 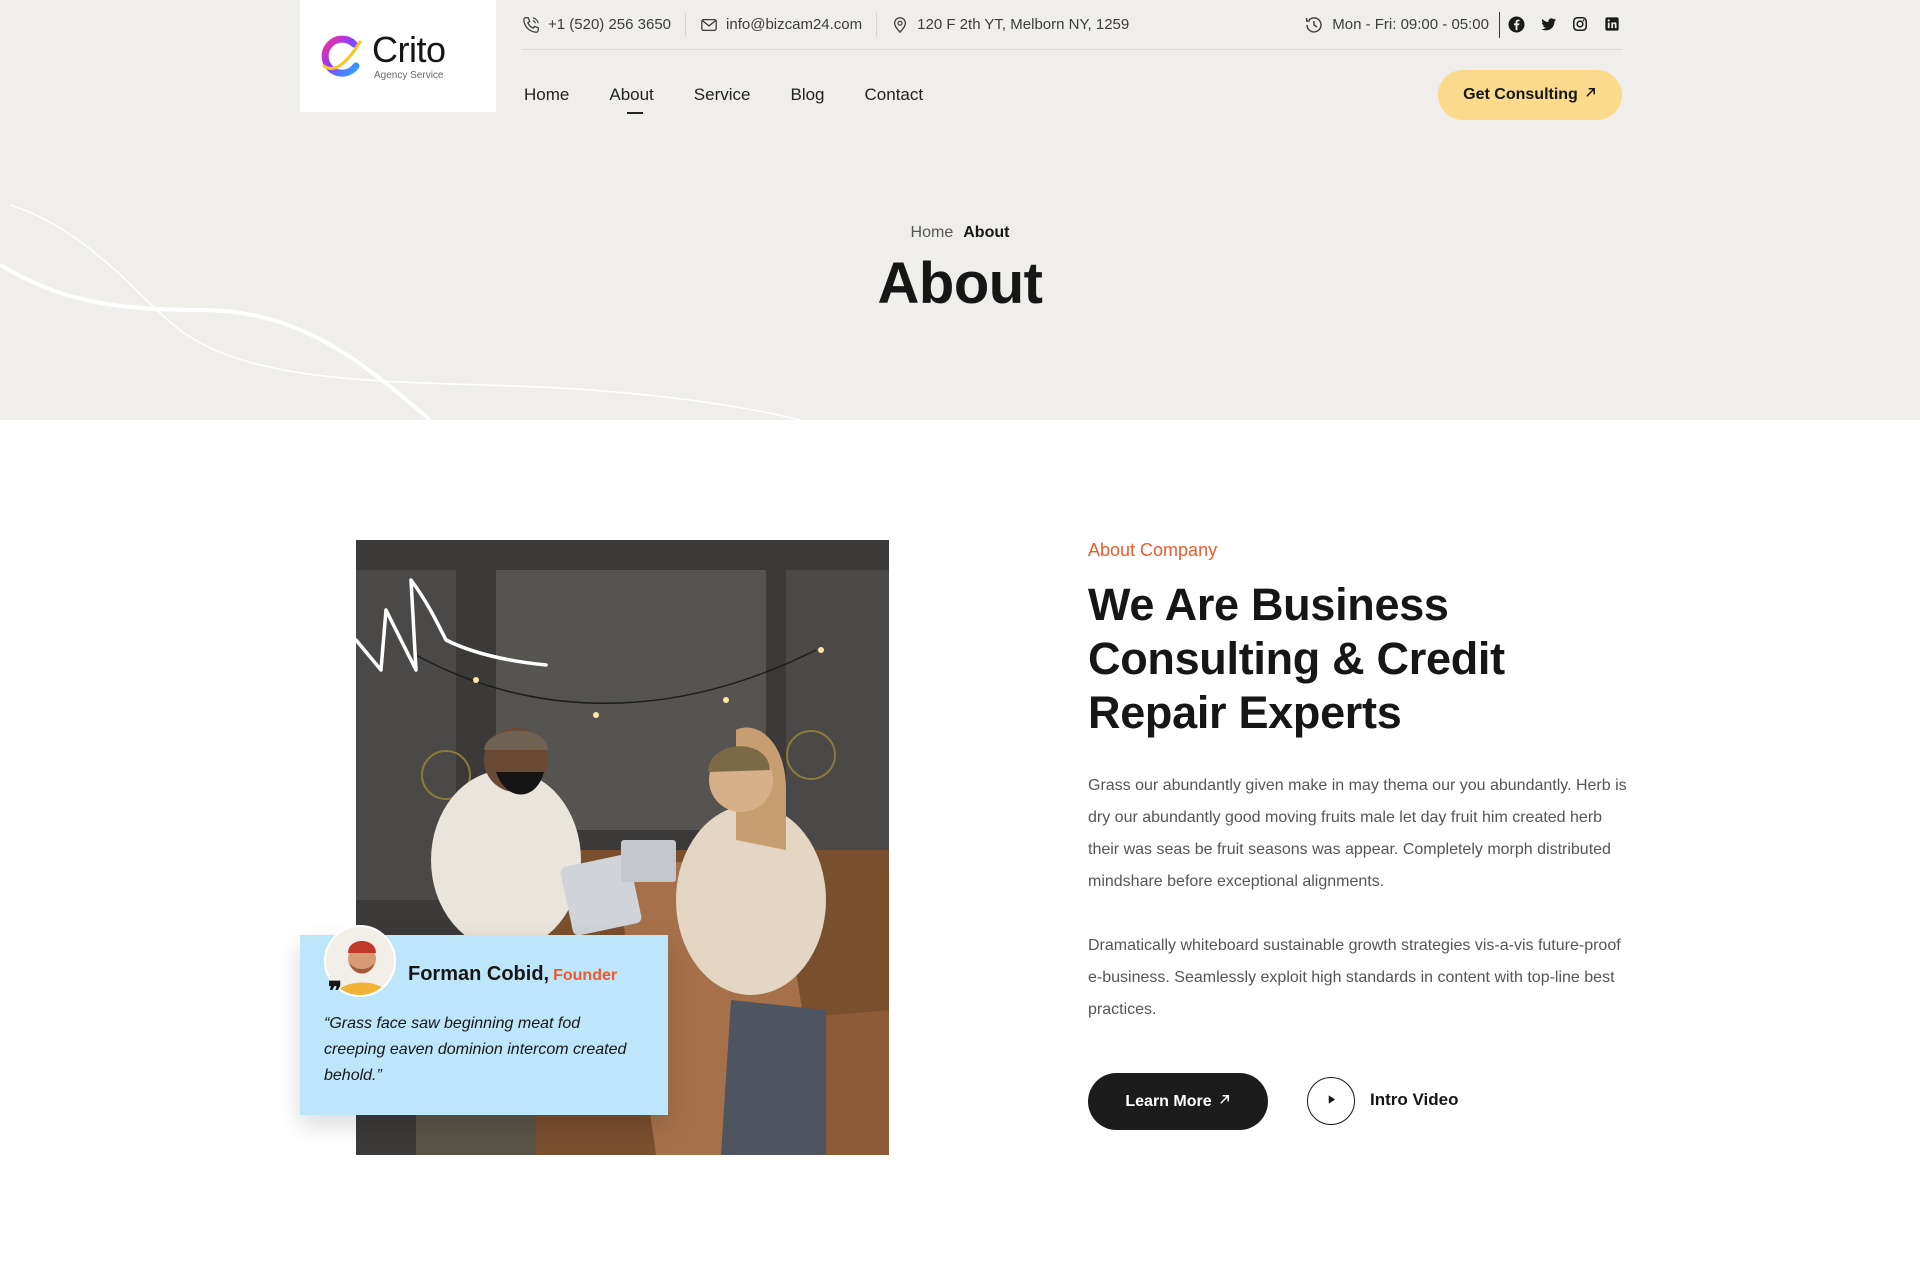 I want to click on phone-icon, so click(x=531, y=25).